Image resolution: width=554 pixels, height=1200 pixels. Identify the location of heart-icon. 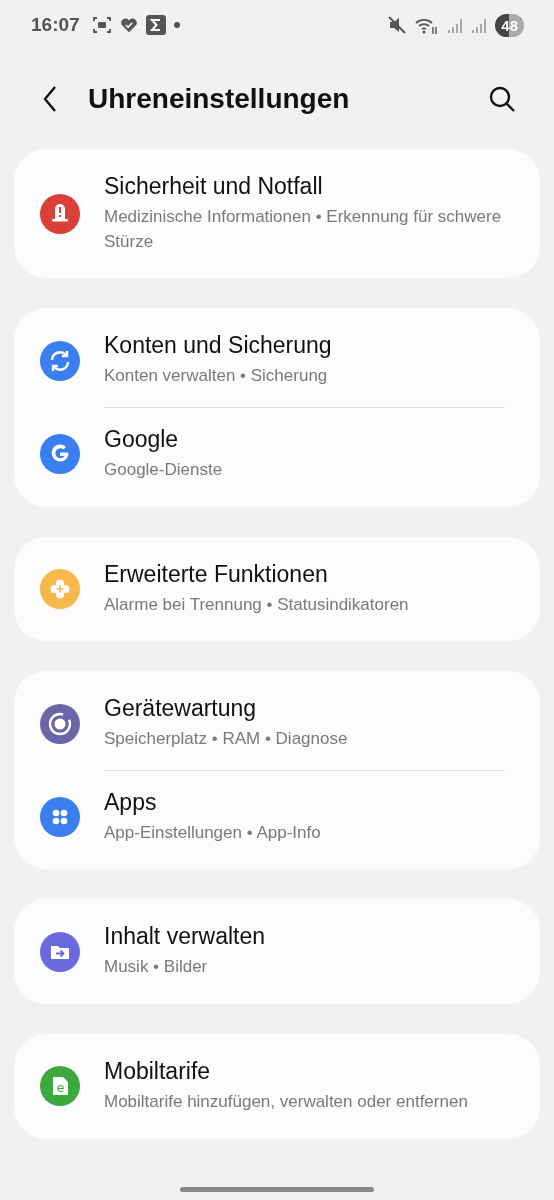
(128, 25).